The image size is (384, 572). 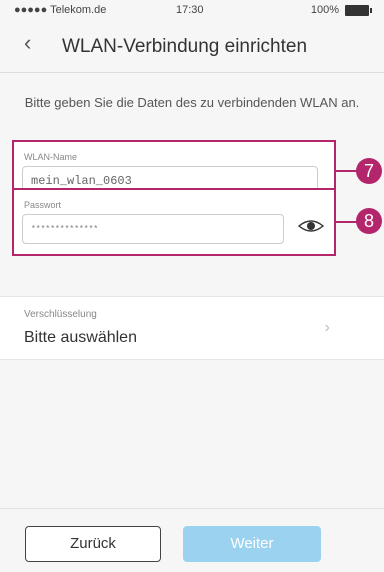 I want to click on next-button: Weiter, so click(x=252, y=544).